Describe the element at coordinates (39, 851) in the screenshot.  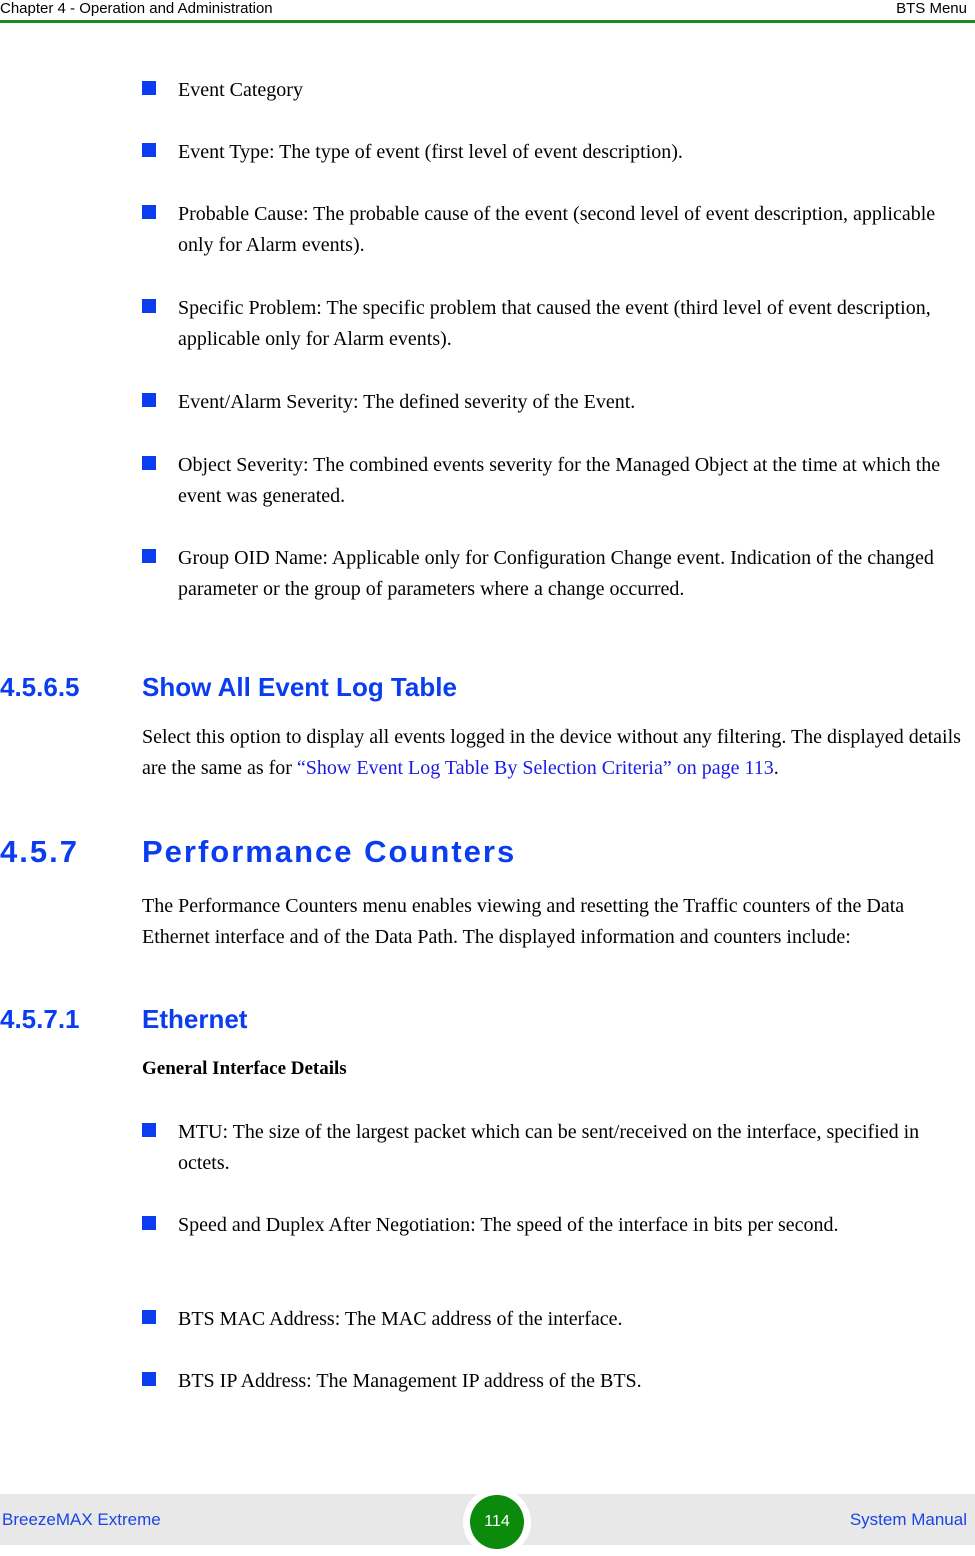
I see `section-number: 4.5.7` at that location.